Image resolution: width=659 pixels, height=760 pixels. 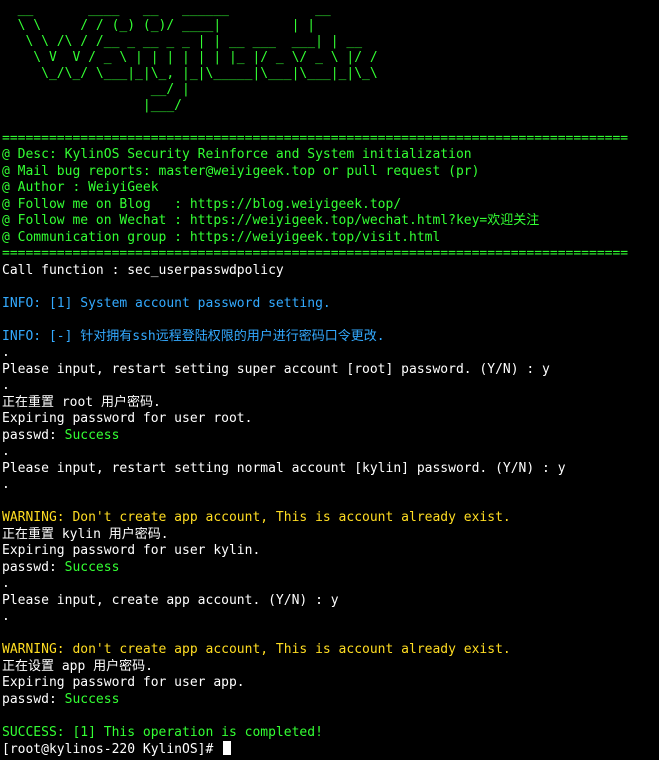 I want to click on passwd-root-line: passwd: Success, so click(x=329, y=436).